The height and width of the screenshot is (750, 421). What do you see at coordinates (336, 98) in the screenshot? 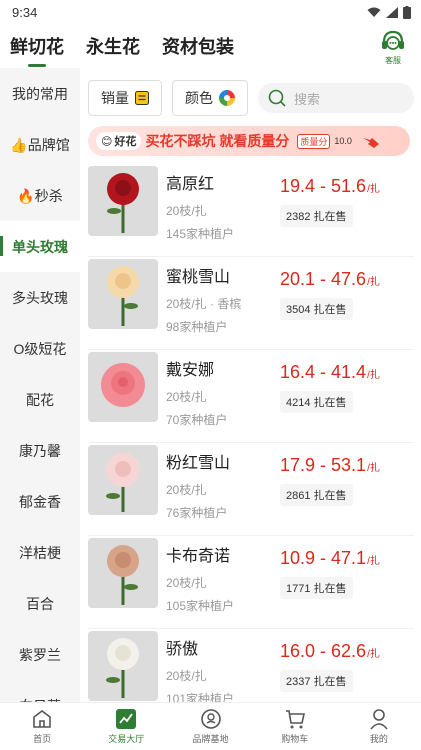
I see `search-input: 搜索` at bounding box center [336, 98].